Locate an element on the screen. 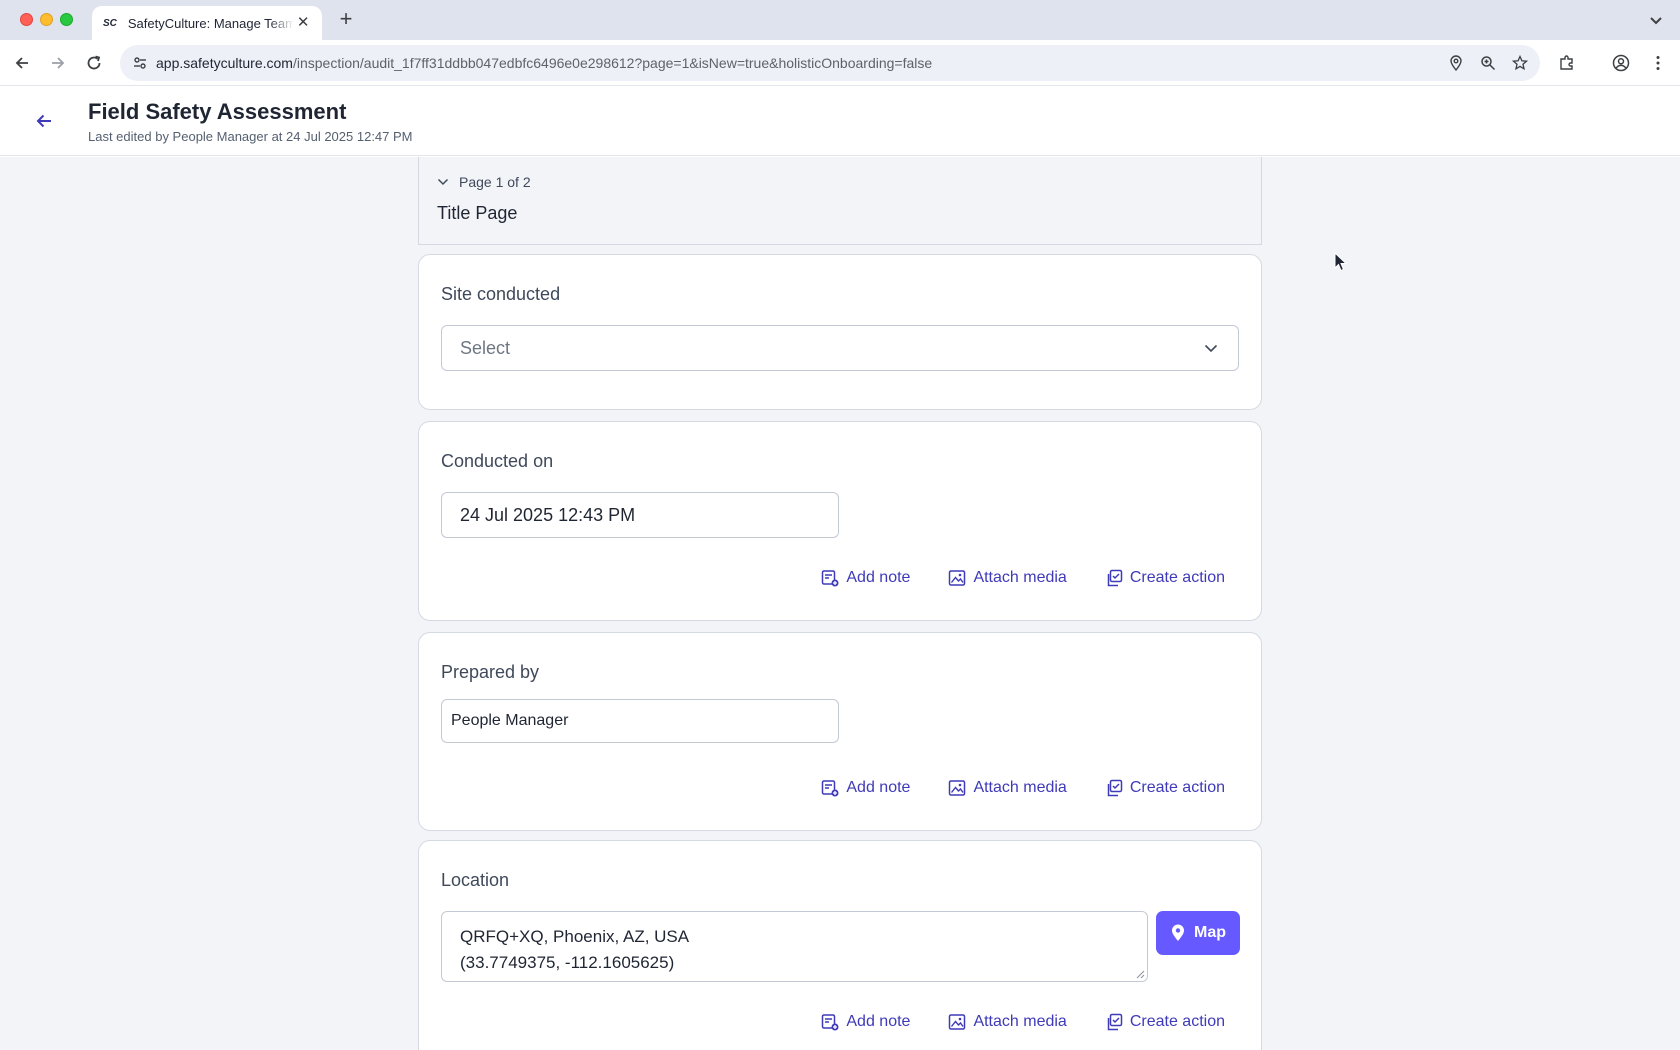  page-title: Field Safety Assessment is located at coordinates (217, 111).